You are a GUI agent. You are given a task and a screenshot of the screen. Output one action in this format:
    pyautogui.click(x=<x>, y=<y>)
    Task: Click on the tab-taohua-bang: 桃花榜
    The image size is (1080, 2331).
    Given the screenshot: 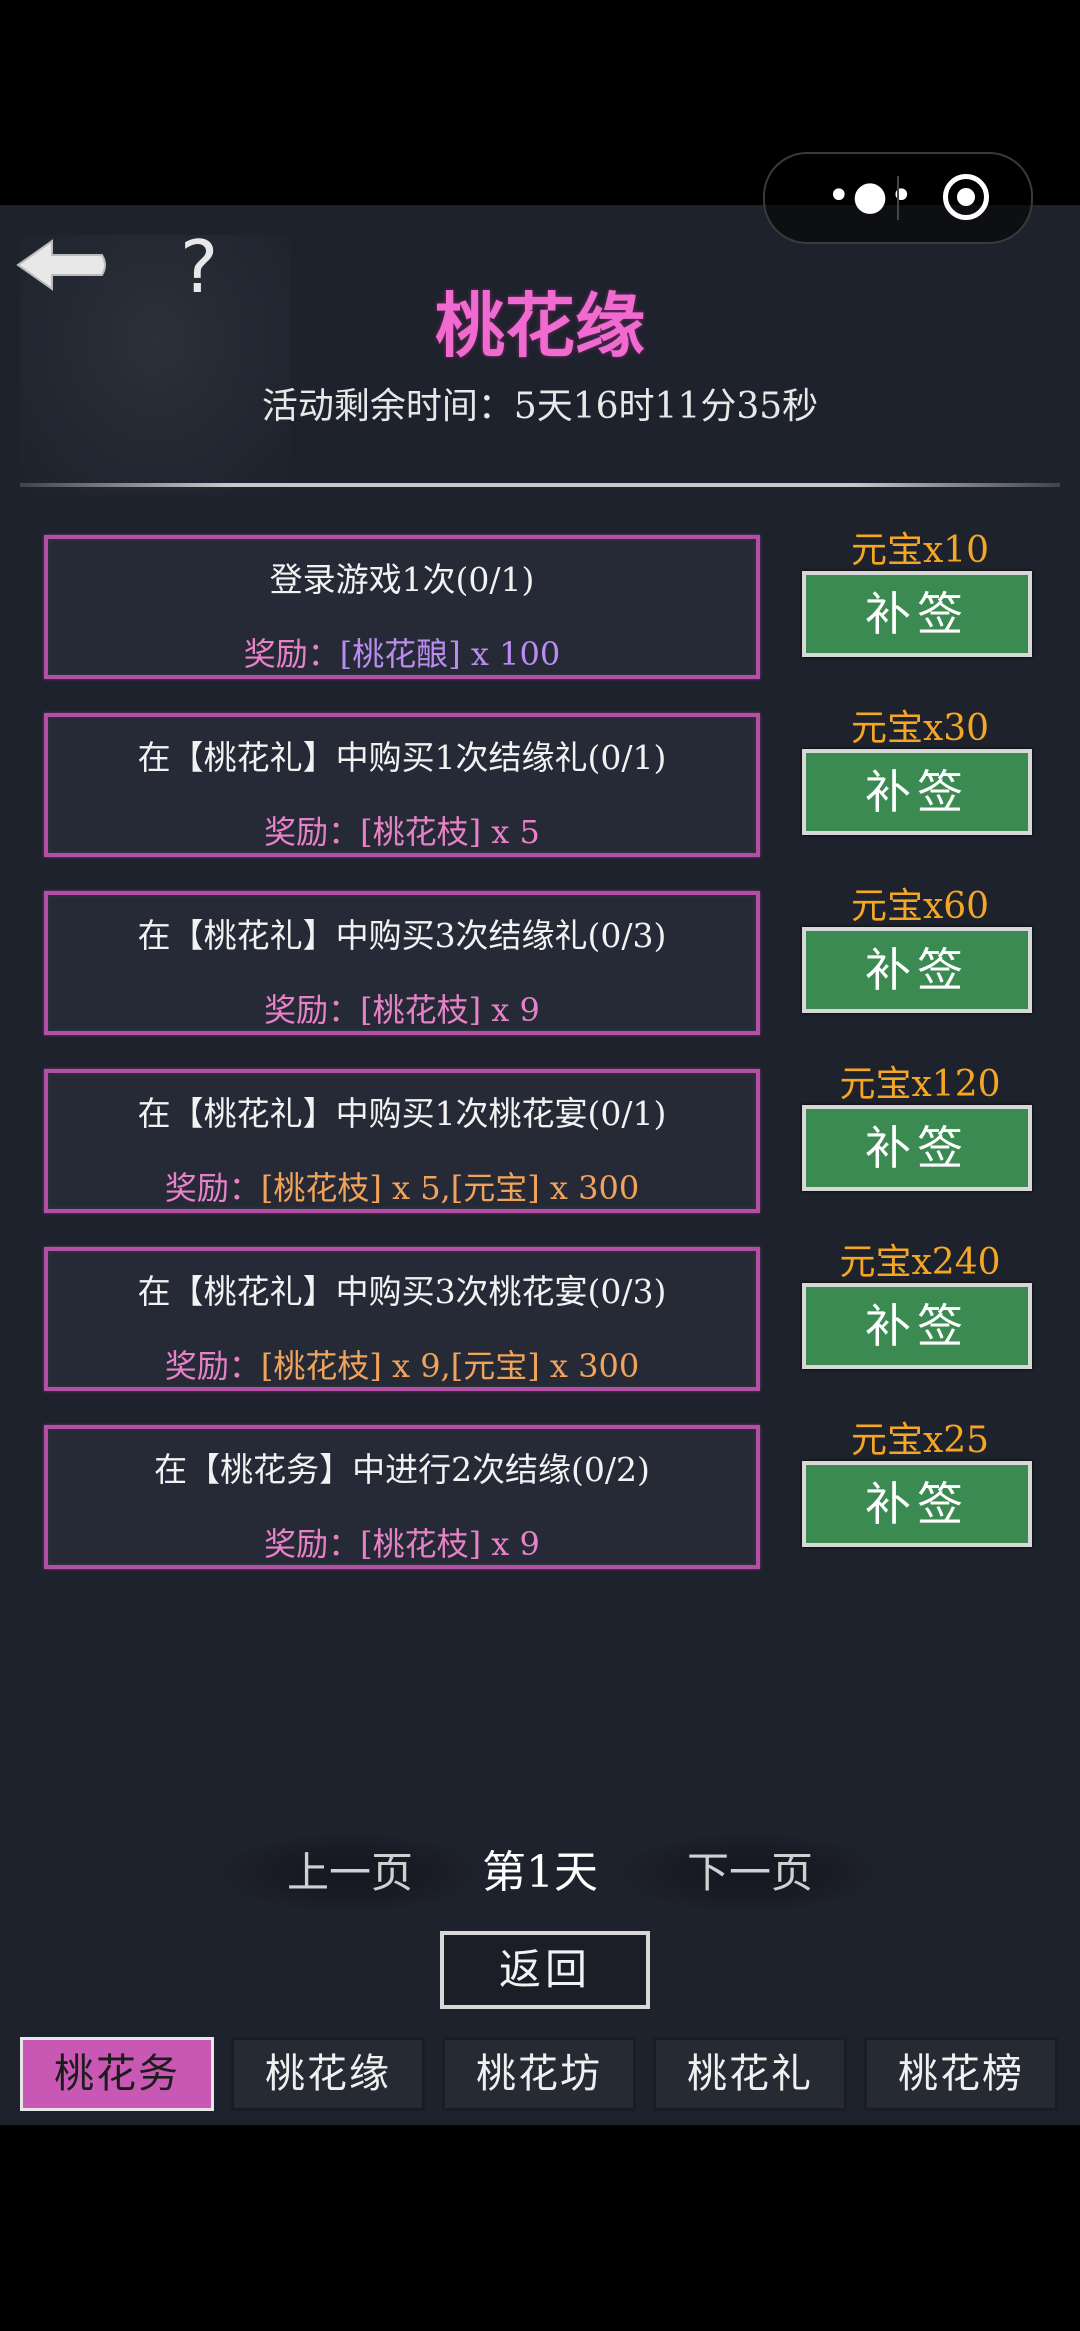 What is the action you would take?
    pyautogui.click(x=961, y=2074)
    